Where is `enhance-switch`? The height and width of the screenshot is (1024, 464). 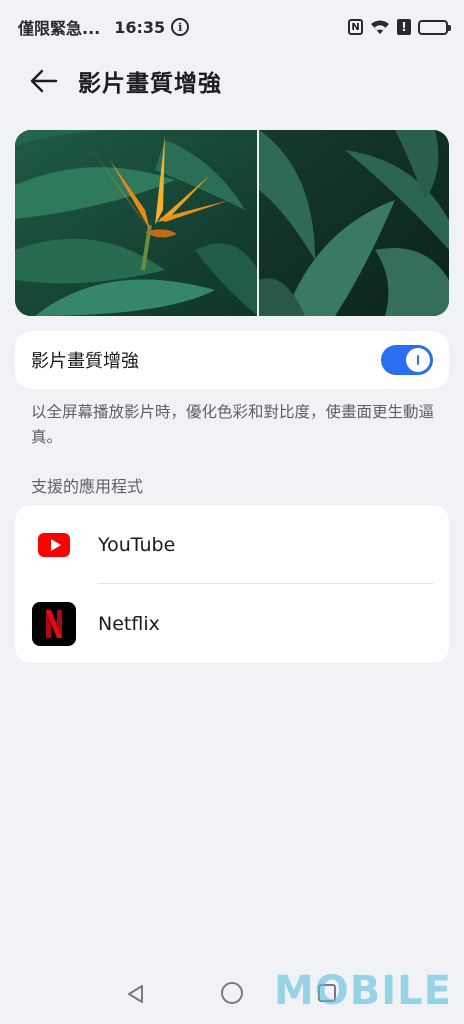 enhance-switch is located at coordinates (407, 360).